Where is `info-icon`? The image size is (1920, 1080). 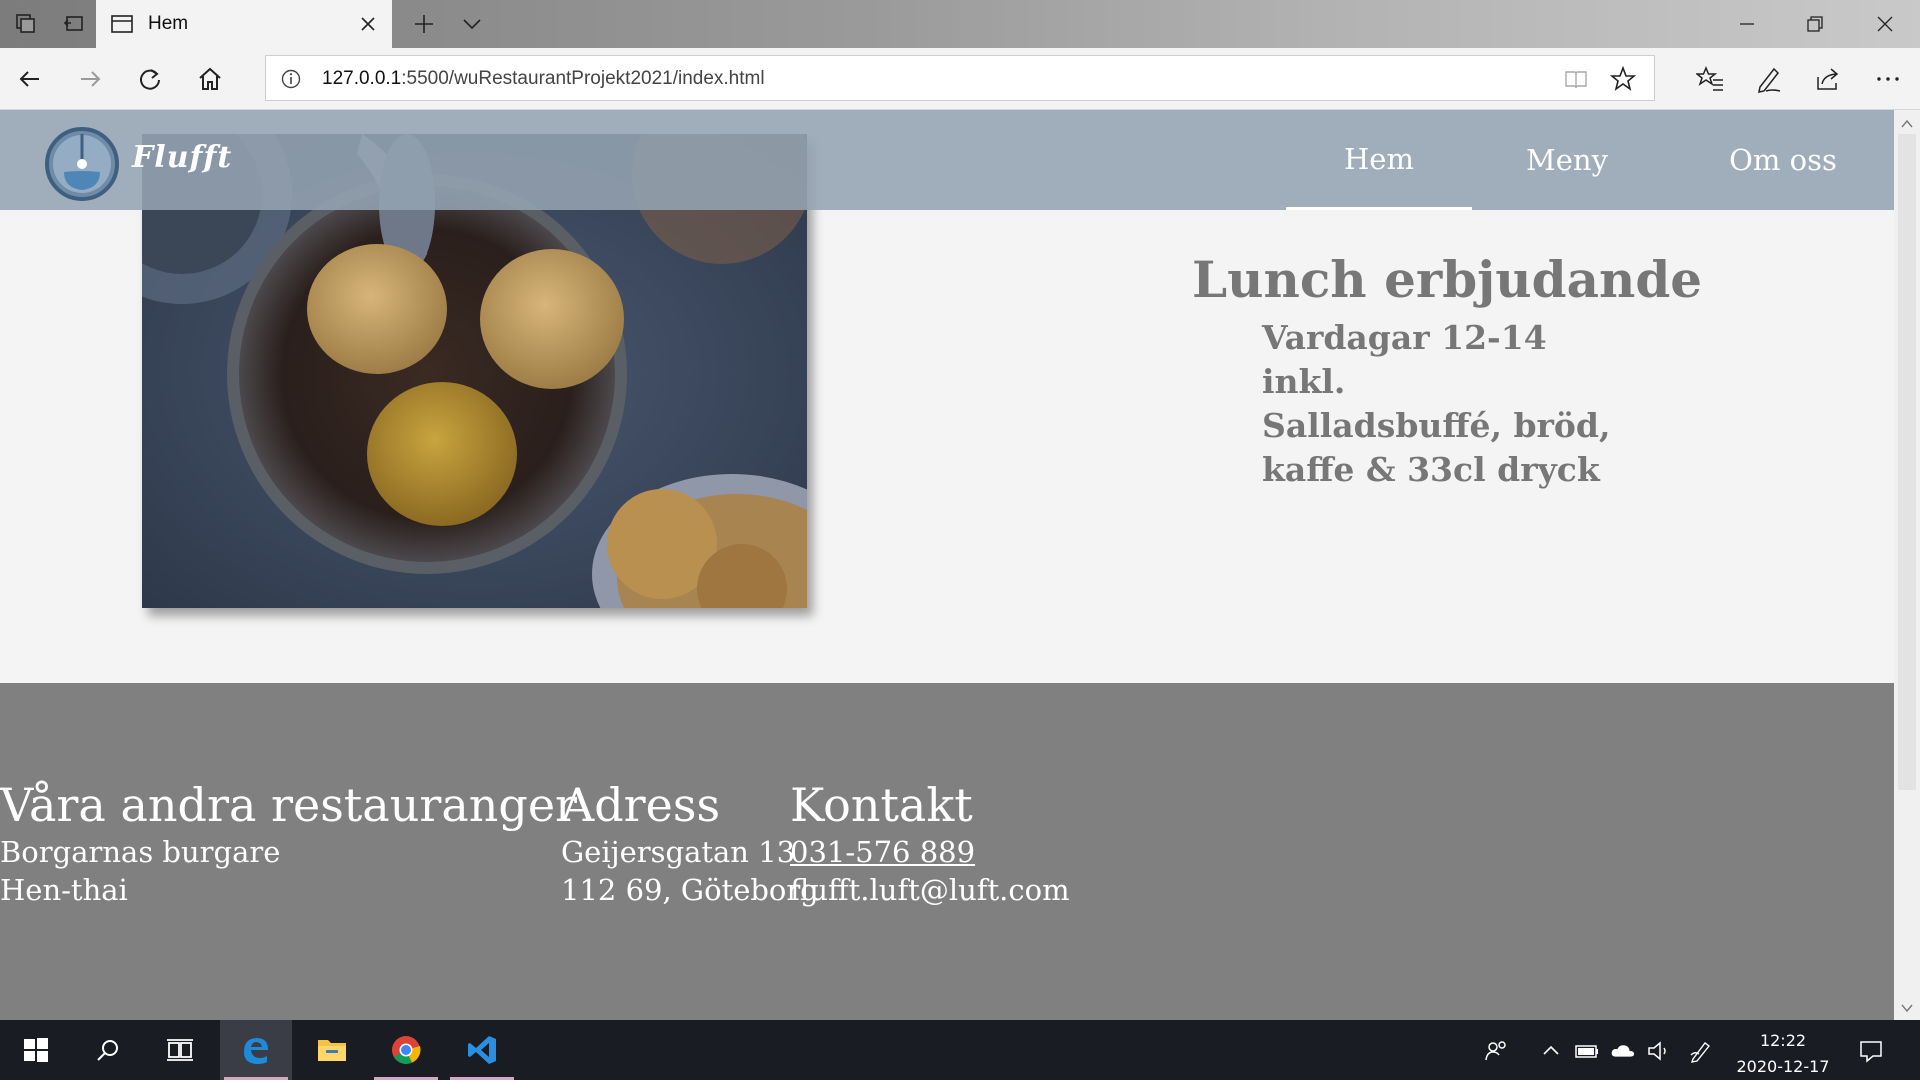
info-icon is located at coordinates (291, 79).